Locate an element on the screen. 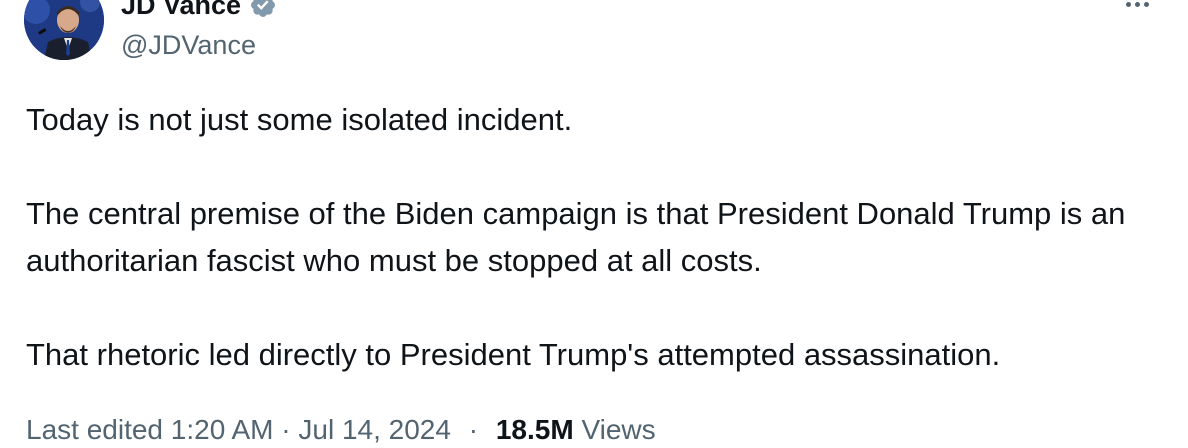  author-handle: @JDVance is located at coordinates (188, 45).